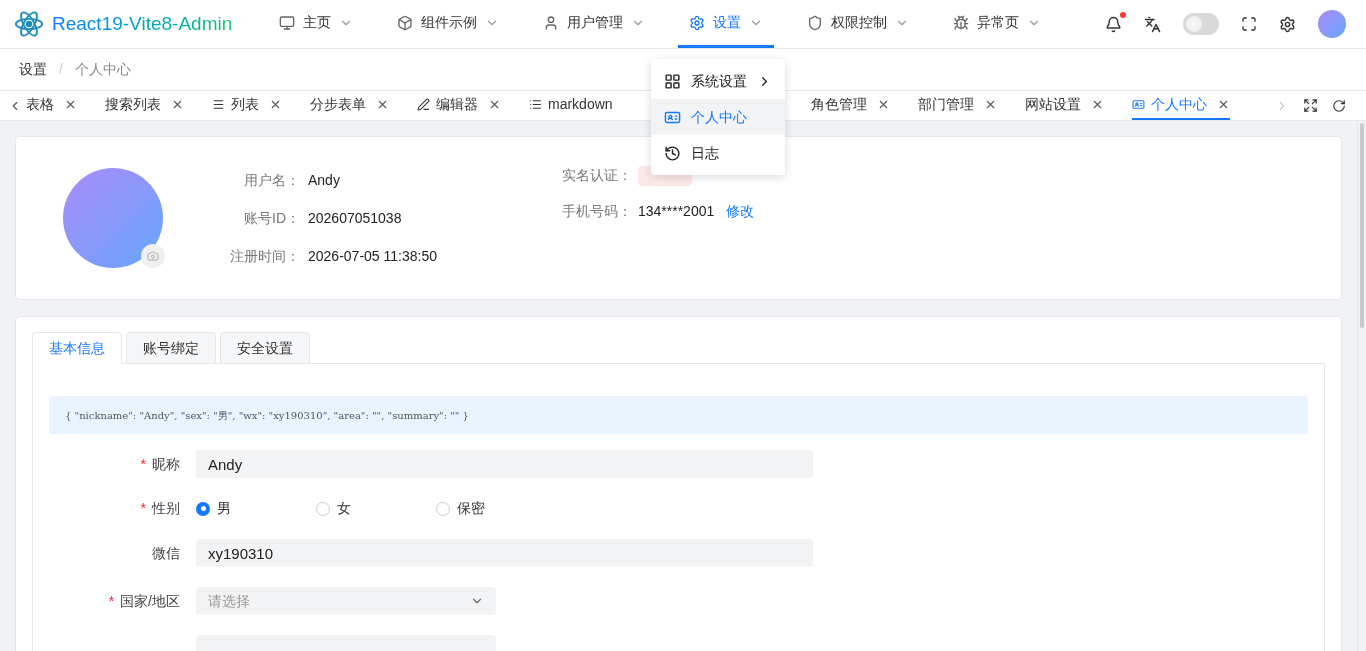 The width and height of the screenshot is (1366, 651). I want to click on avatar, so click(1332, 24).